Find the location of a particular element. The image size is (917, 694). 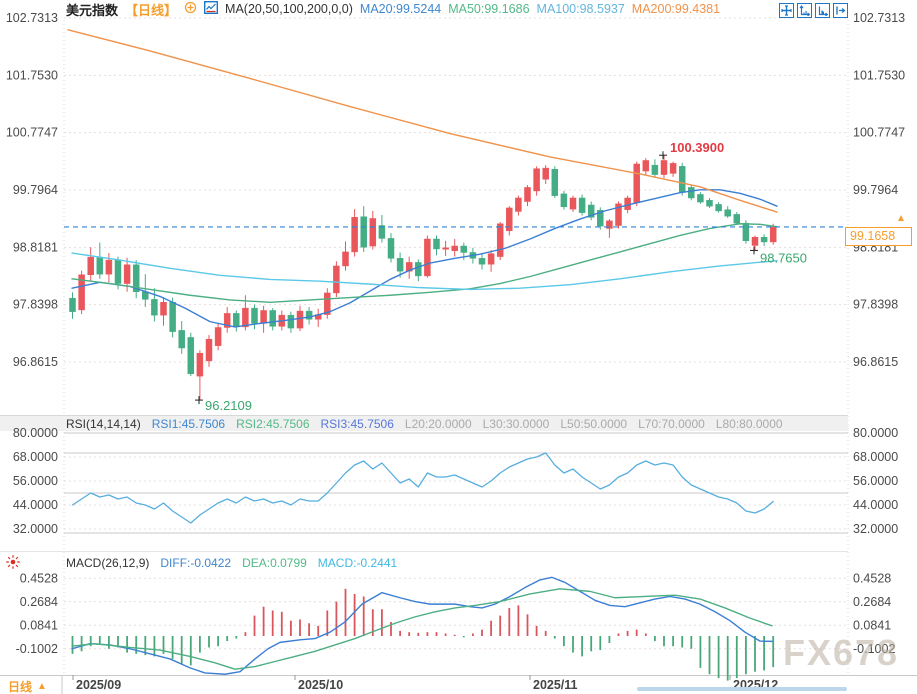

rsi-line-layer is located at coordinates (422, 488).